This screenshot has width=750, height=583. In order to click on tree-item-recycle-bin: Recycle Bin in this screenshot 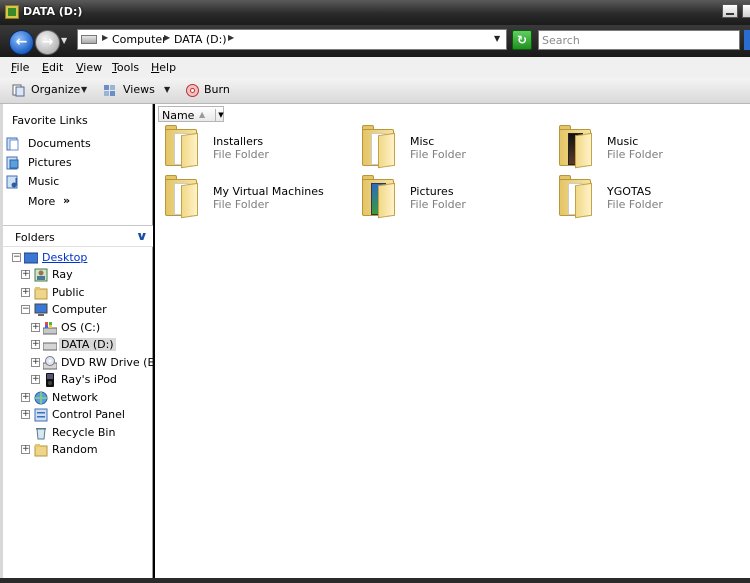, I will do `click(86, 433)`.